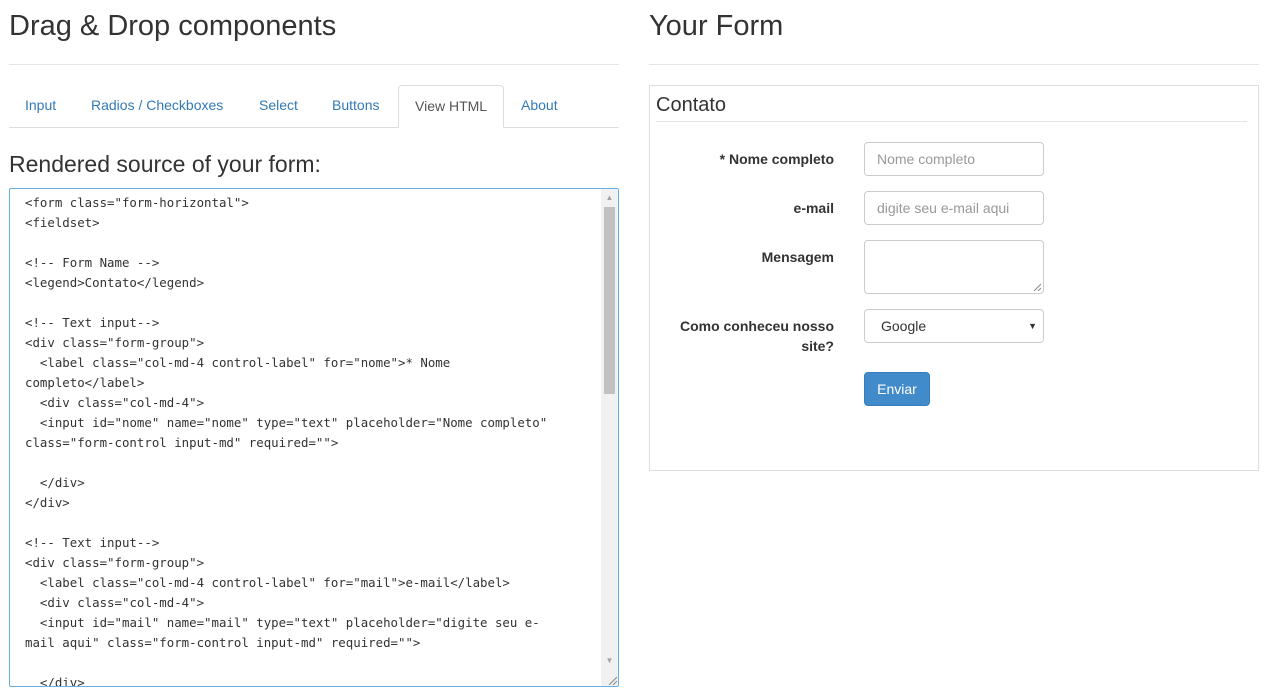 The width and height of the screenshot is (1266, 695). What do you see at coordinates (776, 159) in the screenshot?
I see `nome-label: * Nome completo` at bounding box center [776, 159].